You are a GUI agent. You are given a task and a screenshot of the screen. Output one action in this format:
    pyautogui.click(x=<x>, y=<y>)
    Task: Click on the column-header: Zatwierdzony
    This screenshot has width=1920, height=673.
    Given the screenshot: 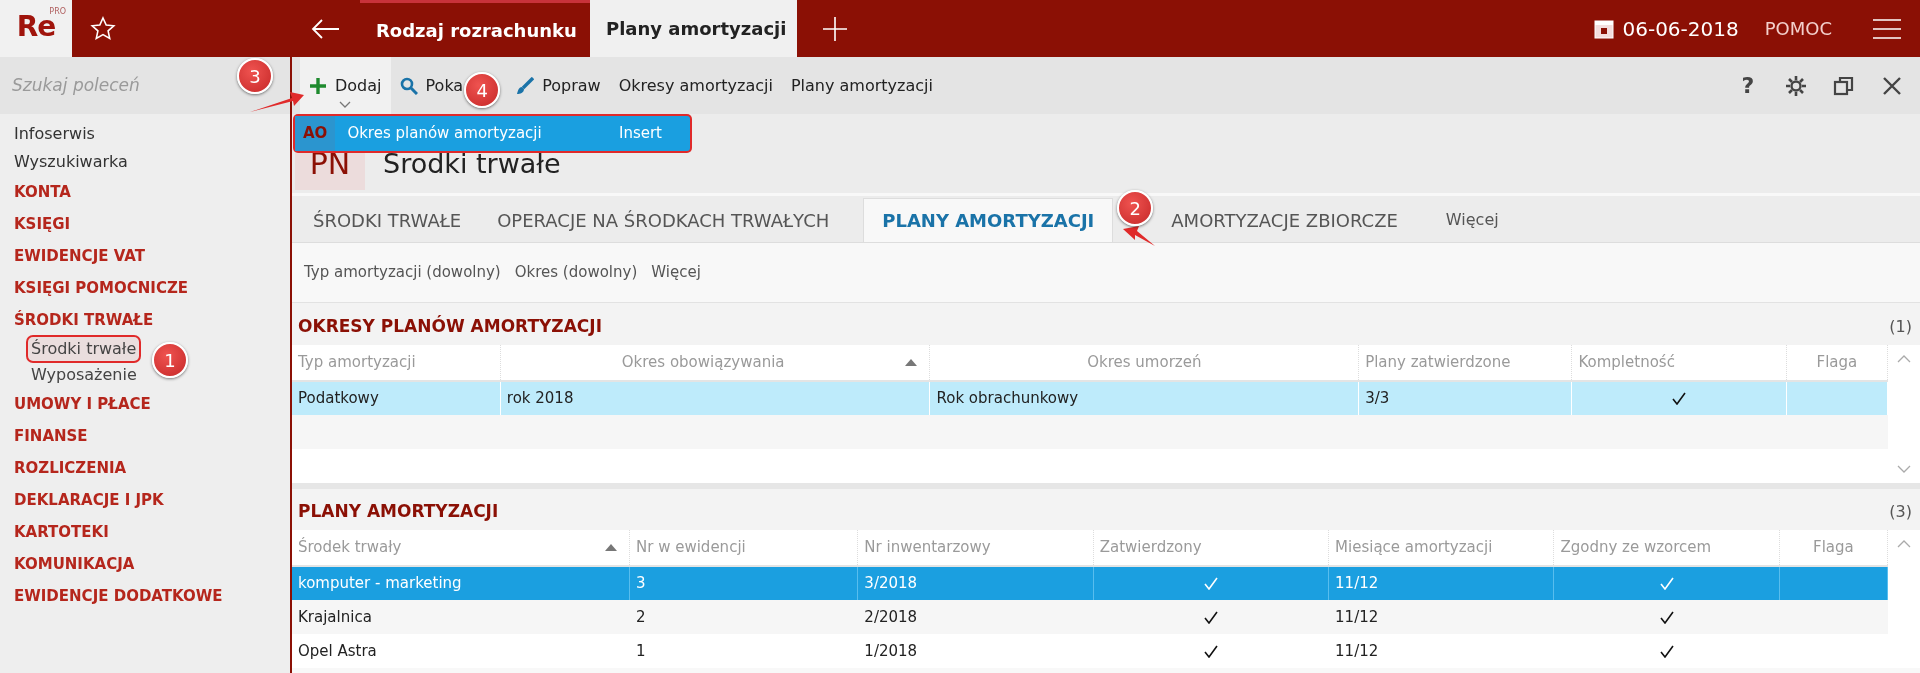 What is the action you would take?
    pyautogui.click(x=1150, y=547)
    